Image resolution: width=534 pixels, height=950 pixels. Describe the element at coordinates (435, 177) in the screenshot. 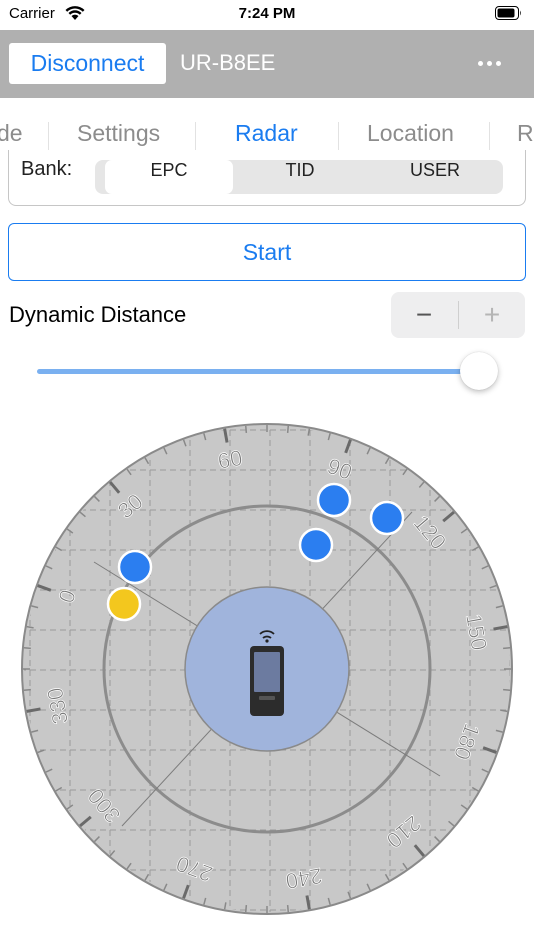

I see `bank-option-user: USER` at that location.